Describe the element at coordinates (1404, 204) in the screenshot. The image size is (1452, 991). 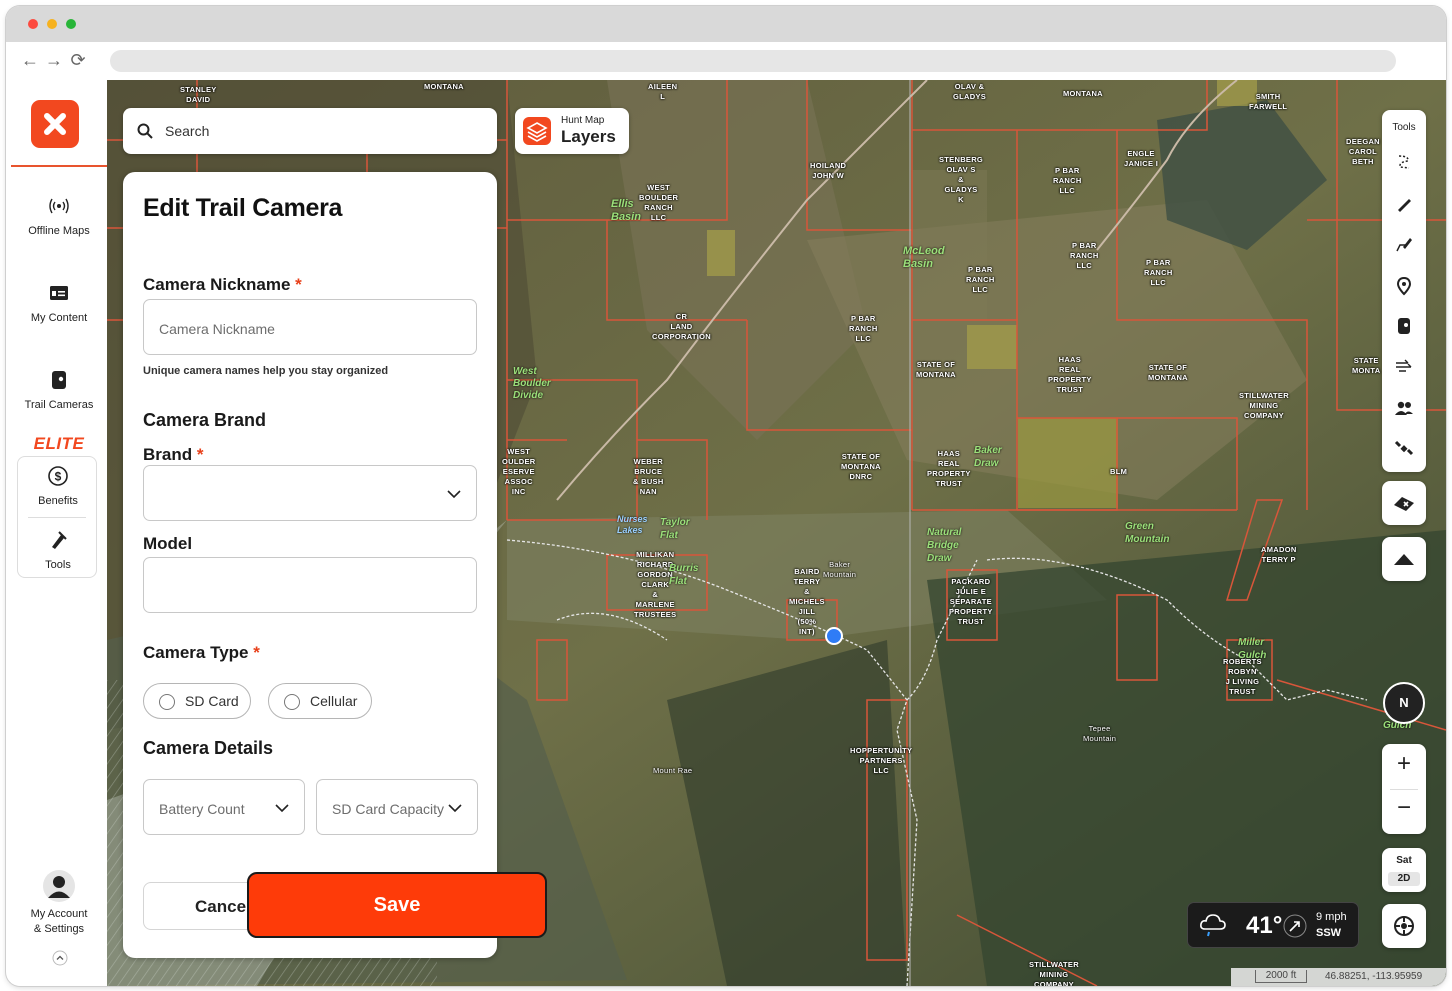
I see `draw-line-icon` at that location.